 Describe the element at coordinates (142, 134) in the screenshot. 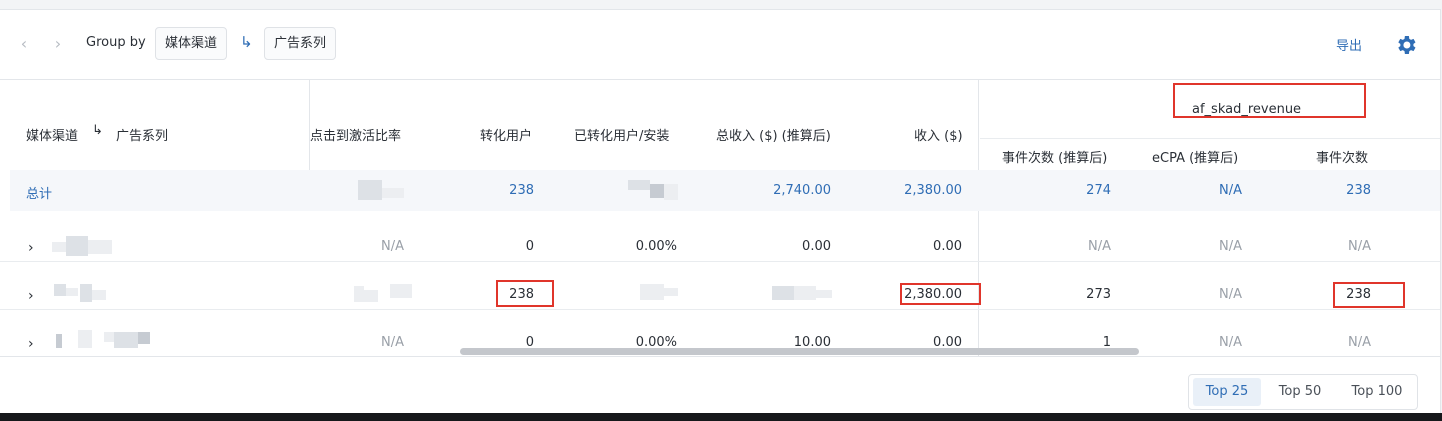

I see `header-campaign: 广告系列` at that location.